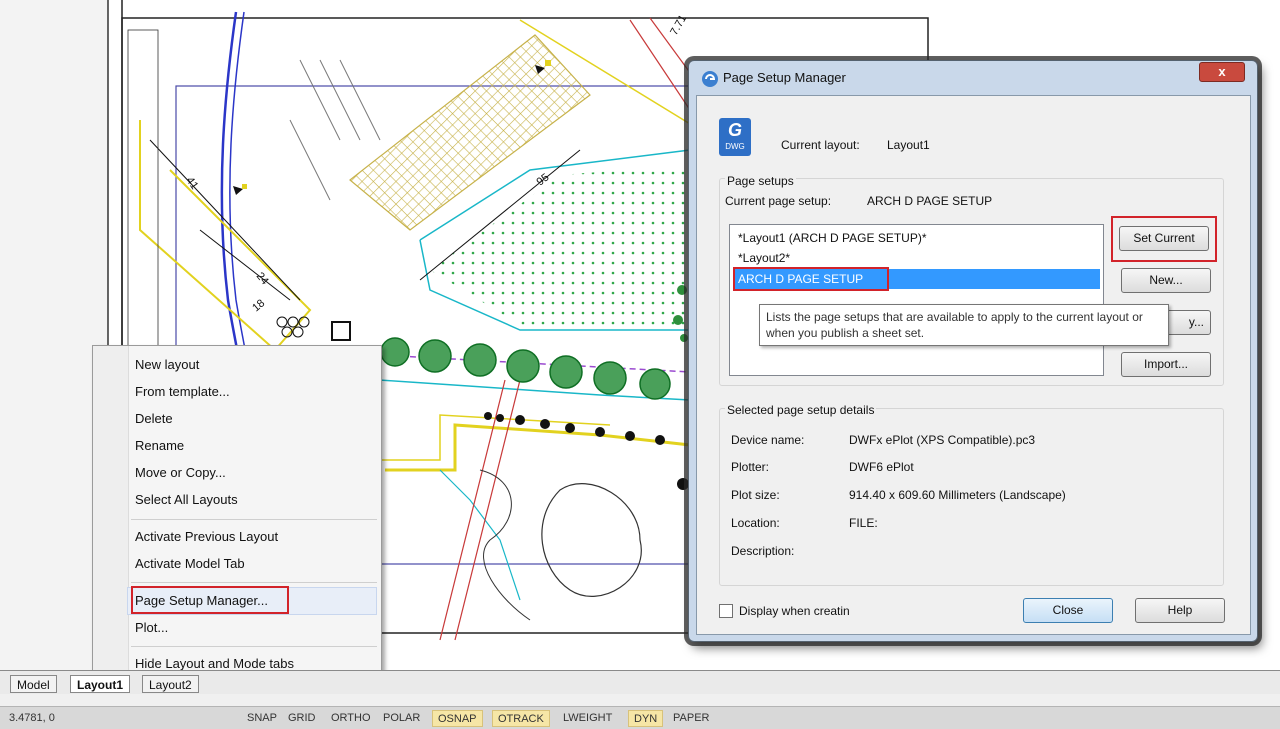  Describe the element at coordinates (778, 201) in the screenshot. I see `current-page-setup-label: Current page setup:` at that location.